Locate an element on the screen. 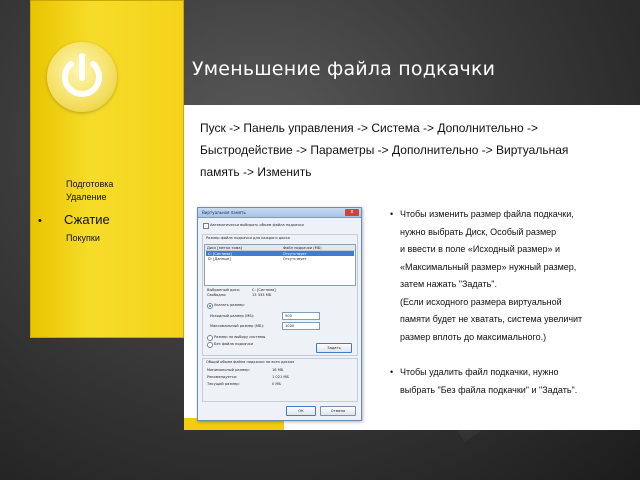  min-value: 16 МБ is located at coordinates (278, 370).